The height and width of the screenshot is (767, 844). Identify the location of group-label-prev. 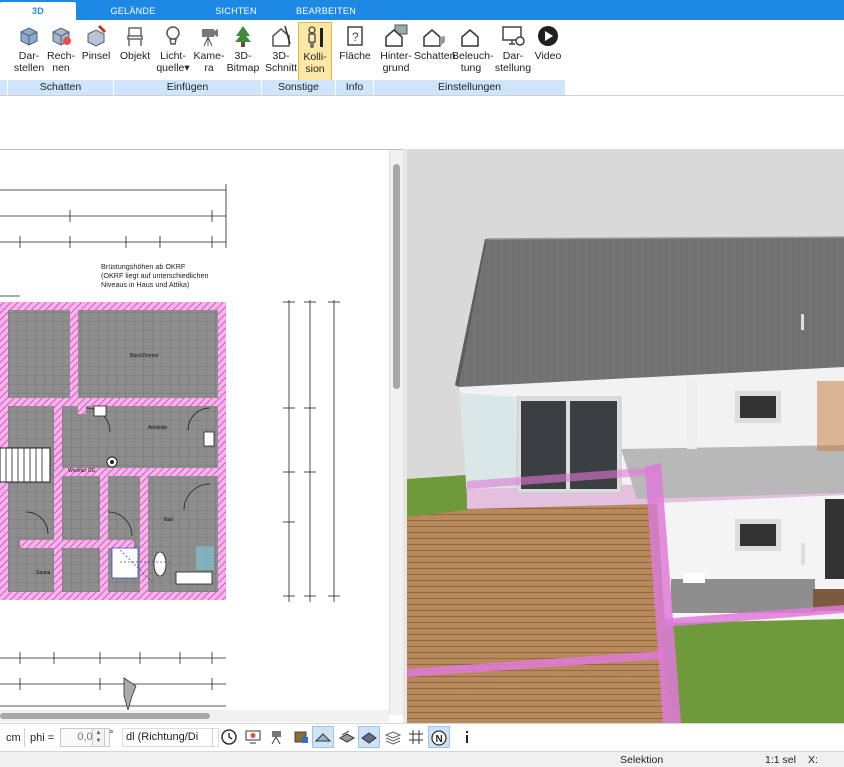
(4, 87).